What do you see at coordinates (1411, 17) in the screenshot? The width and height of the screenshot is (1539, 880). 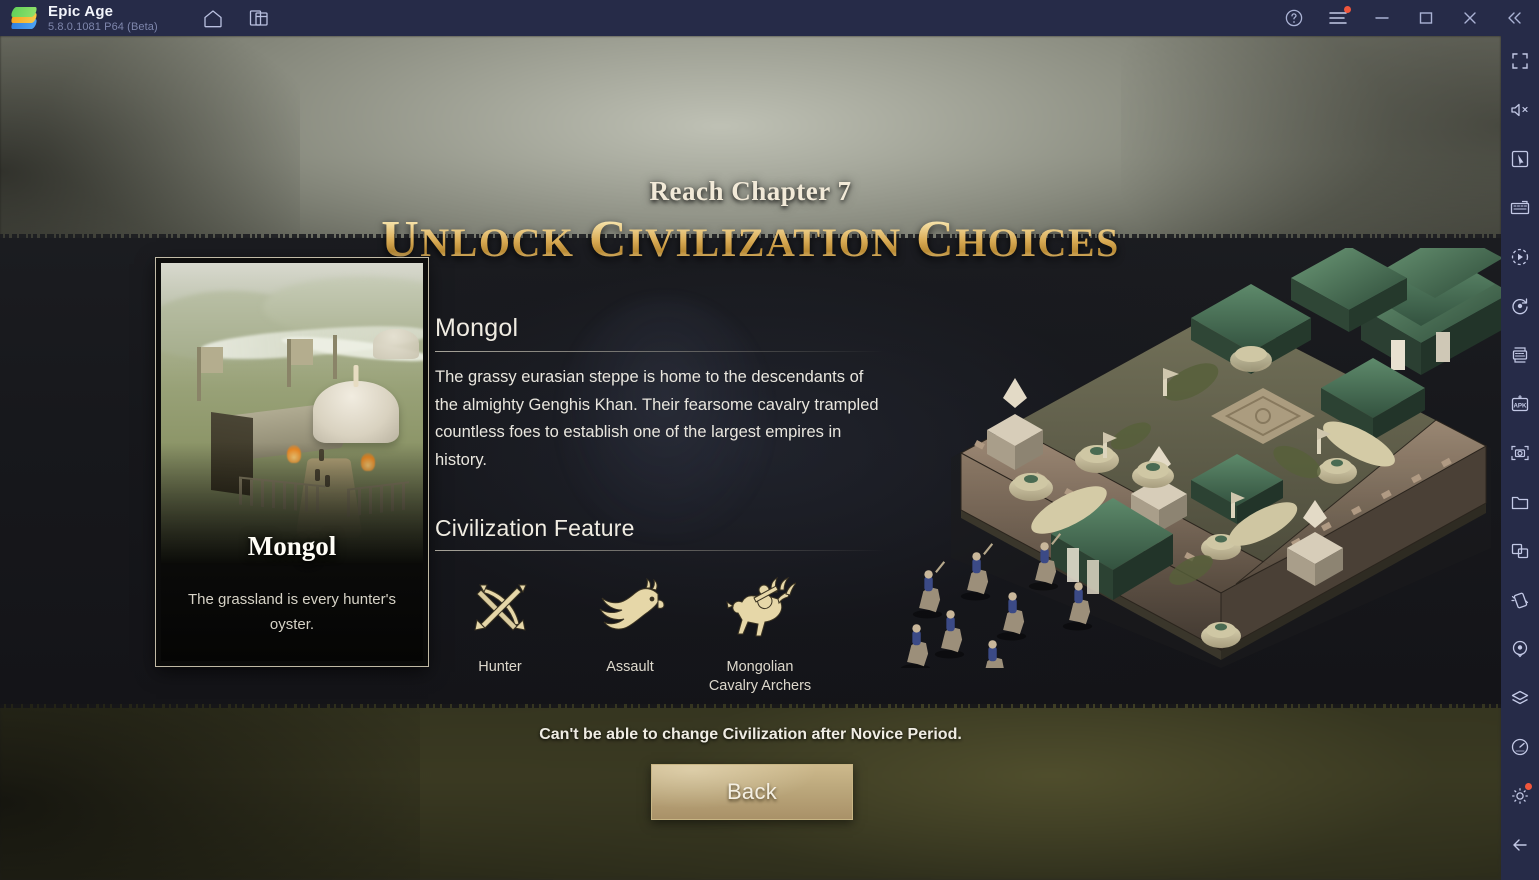 I see `titlebar-right-icons` at bounding box center [1411, 17].